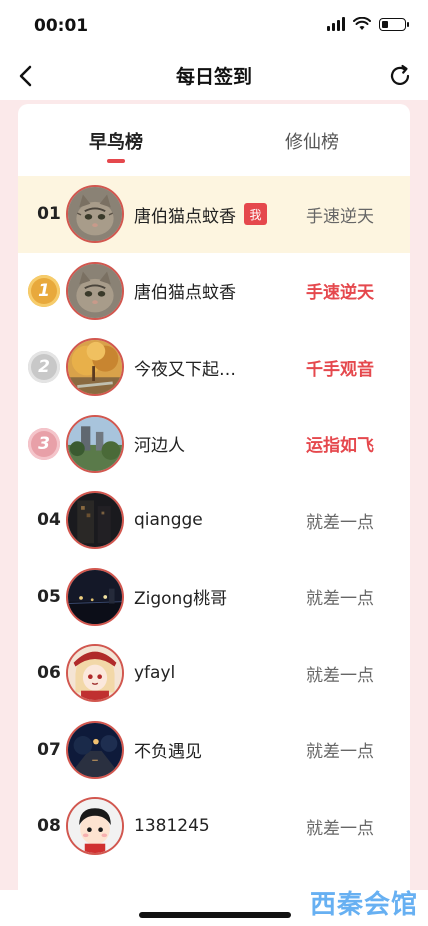 The width and height of the screenshot is (428, 926). I want to click on night-building-avatar-image, so click(95, 520).